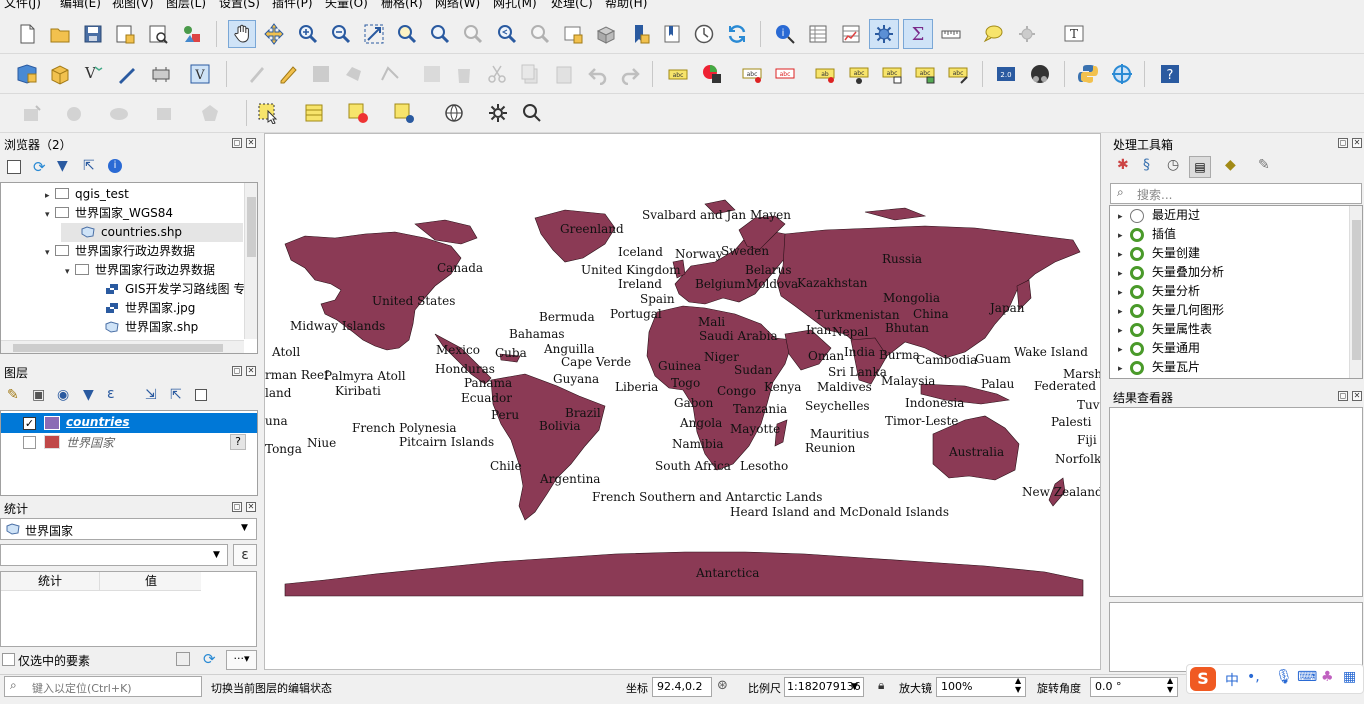 The height and width of the screenshot is (704, 1364). Describe the element at coordinates (250, 261) in the screenshot. I see `browser-vscrollbar` at that location.